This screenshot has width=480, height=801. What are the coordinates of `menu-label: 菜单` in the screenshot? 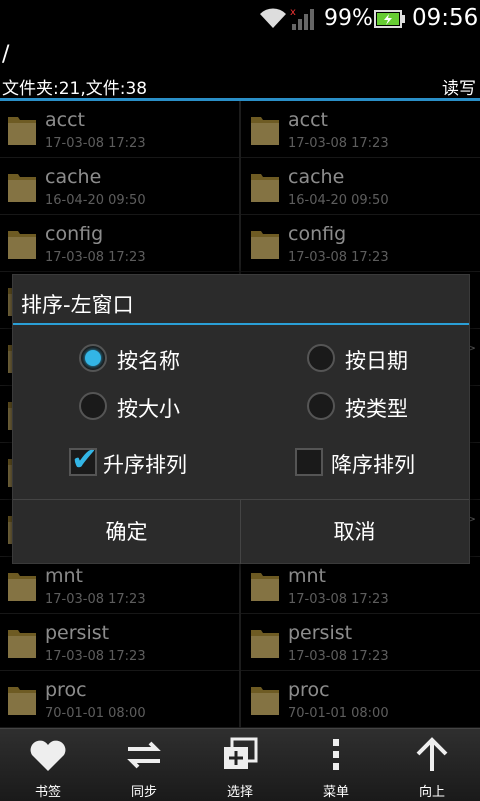 It's located at (335, 792).